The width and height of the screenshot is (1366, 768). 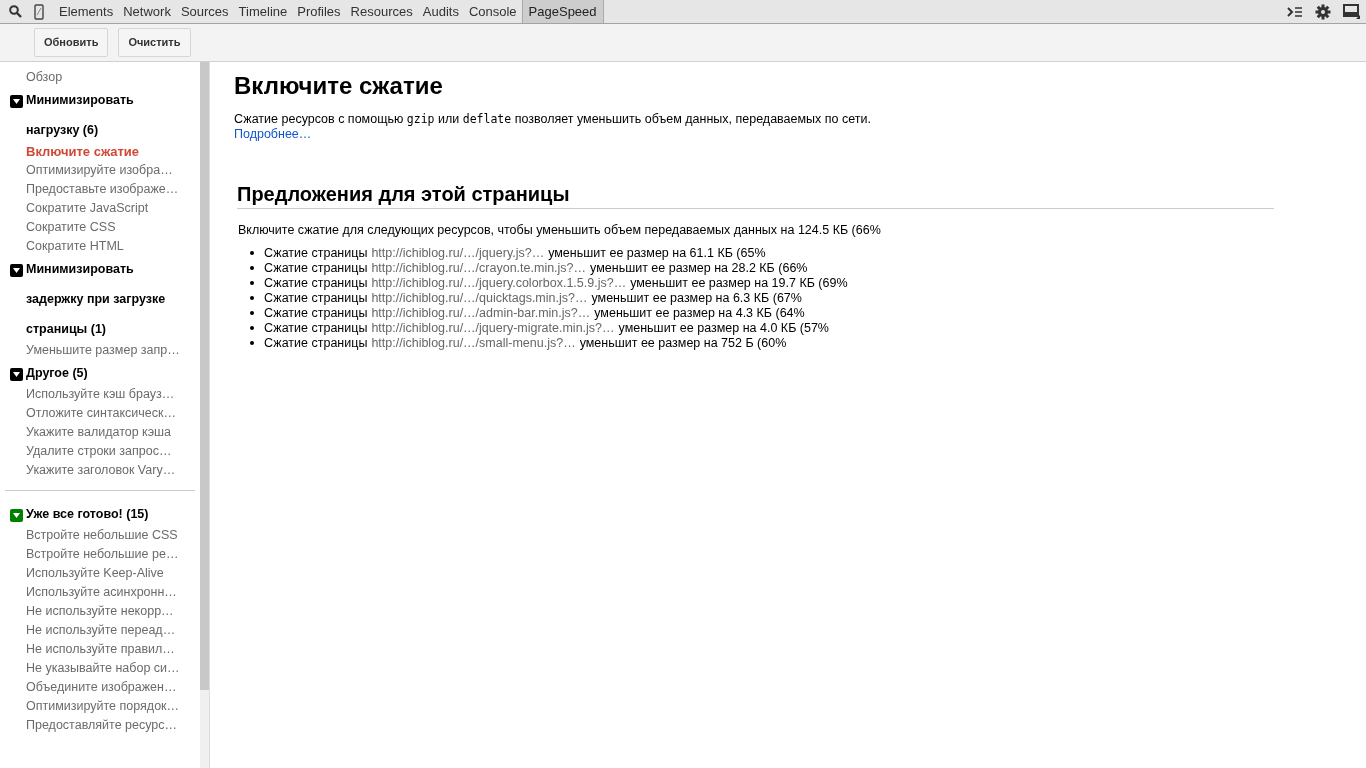 I want to click on savings-text: уменьшит ее размер на 4.0 КБ (57%, so click(x=723, y=328).